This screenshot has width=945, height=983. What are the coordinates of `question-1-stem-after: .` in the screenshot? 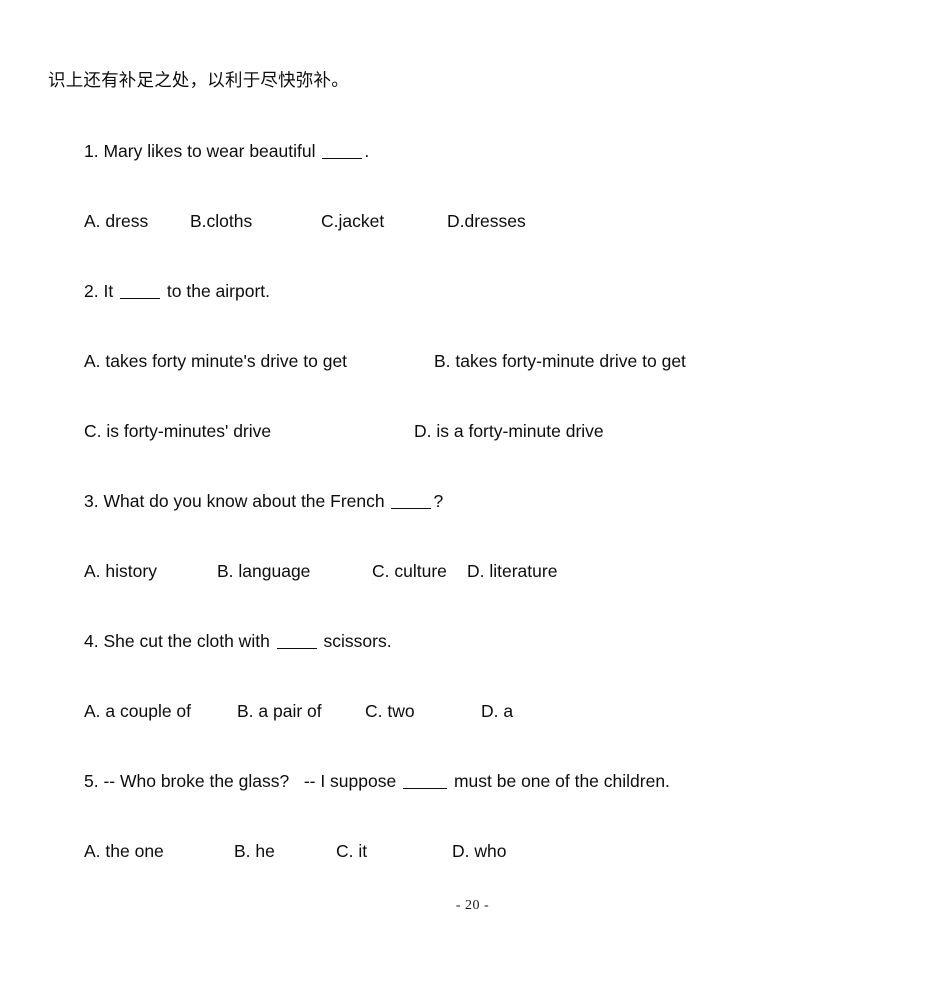 It's located at (367, 151).